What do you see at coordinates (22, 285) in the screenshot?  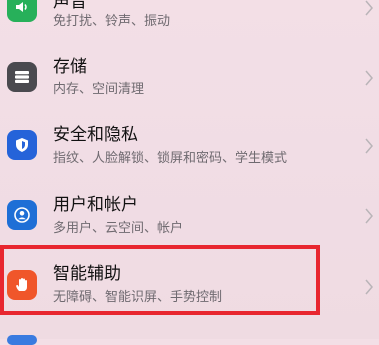 I see `hand-icon` at bounding box center [22, 285].